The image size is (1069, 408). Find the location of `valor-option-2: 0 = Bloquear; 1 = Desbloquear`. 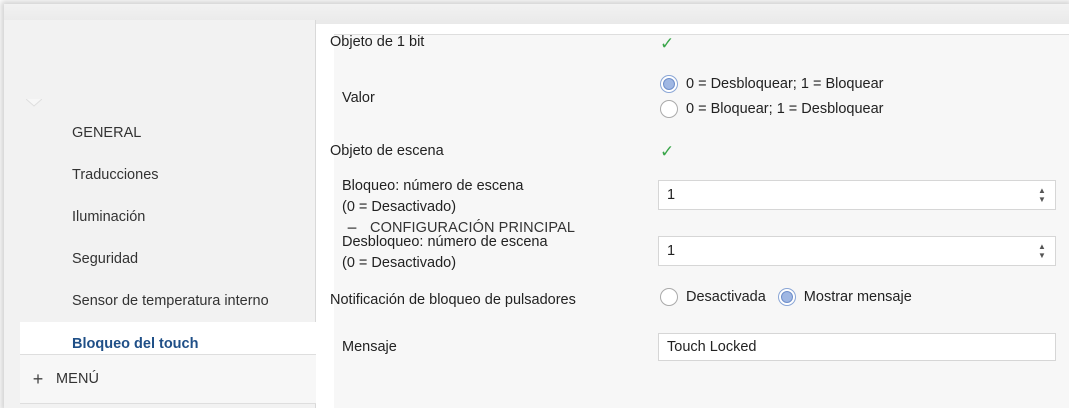

valor-option-2: 0 = Bloquear; 1 = Desbloquear is located at coordinates (772, 109).